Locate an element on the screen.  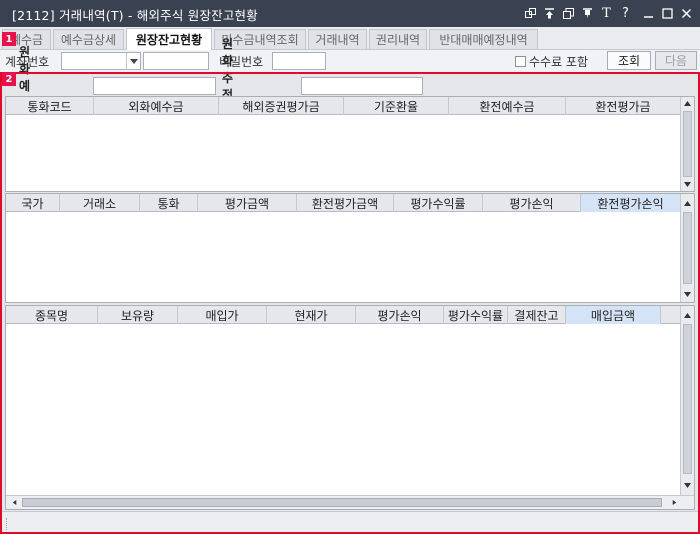
holdings-grid-header: 종목명 보유량 매입가 현재가 평가손익 평가수익률 결제잔고 매입금액 is located at coordinates (343, 315).